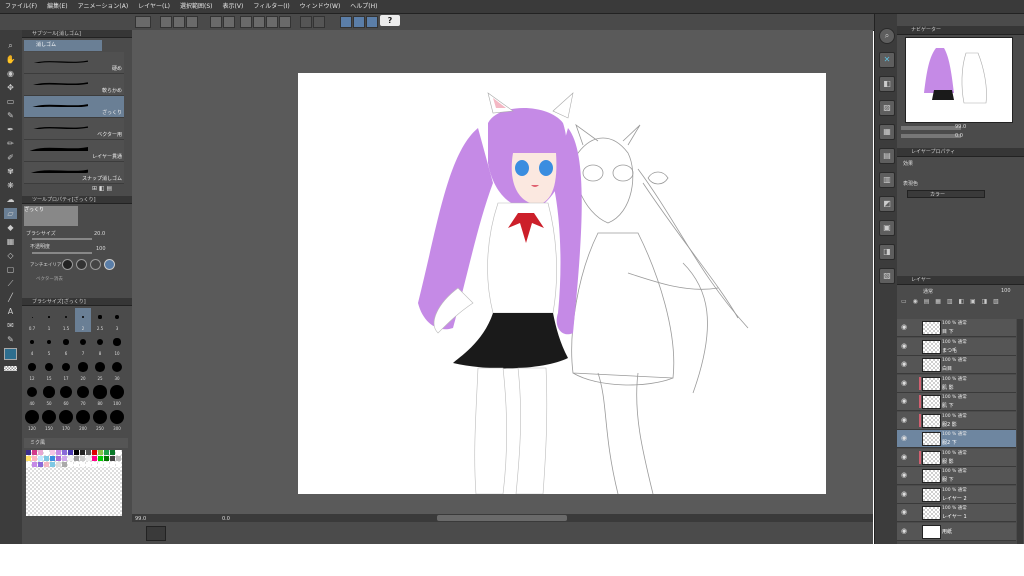 The width and height of the screenshot is (1024, 576). I want to click on brush-item: 硬め, so click(74, 63).